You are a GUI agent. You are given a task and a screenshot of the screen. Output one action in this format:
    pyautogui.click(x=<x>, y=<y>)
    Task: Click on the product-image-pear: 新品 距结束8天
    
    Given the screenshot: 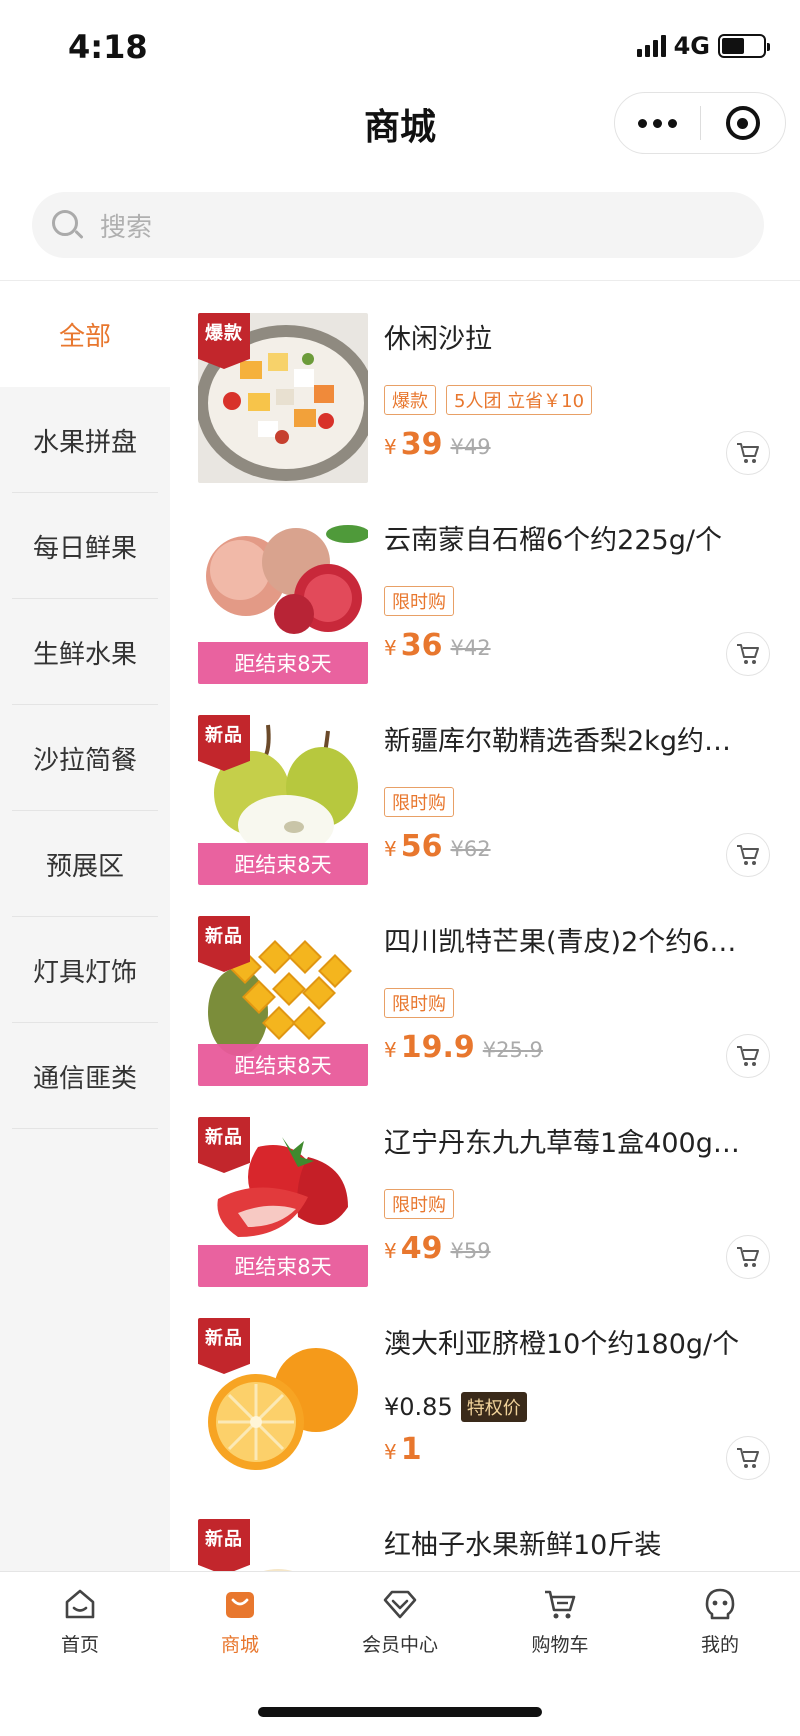 What is the action you would take?
    pyautogui.click(x=283, y=800)
    